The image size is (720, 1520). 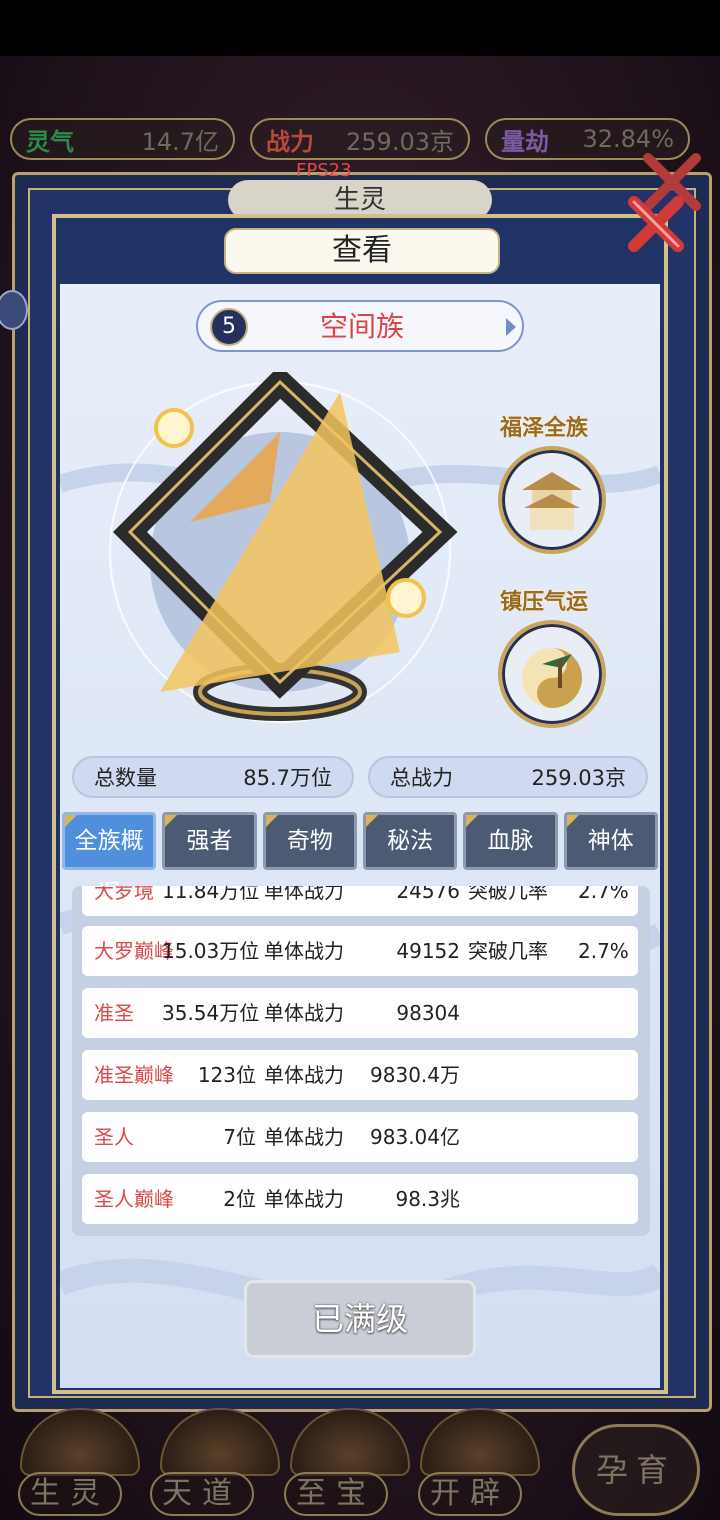 I want to click on tab-overview: 全族概况, so click(x=109, y=859).